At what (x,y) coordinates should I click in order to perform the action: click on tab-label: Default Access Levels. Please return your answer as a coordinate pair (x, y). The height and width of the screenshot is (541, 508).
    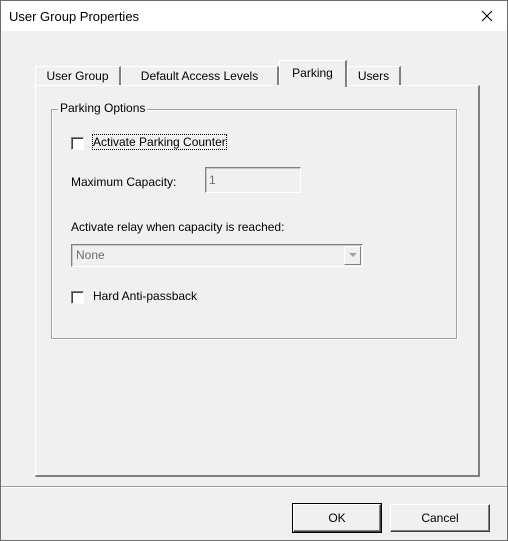
    Looking at the image, I should click on (199, 76).